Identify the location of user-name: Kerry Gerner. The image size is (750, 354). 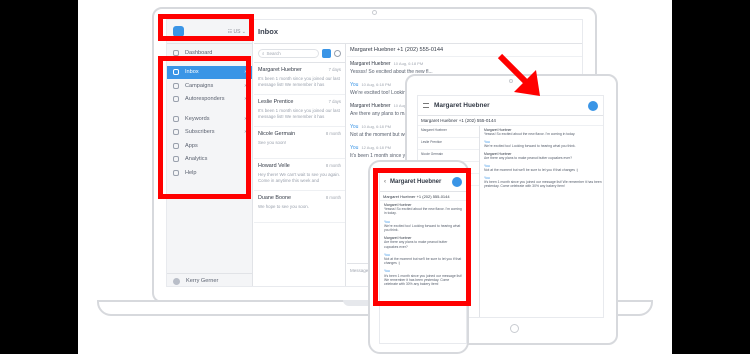
(202, 281).